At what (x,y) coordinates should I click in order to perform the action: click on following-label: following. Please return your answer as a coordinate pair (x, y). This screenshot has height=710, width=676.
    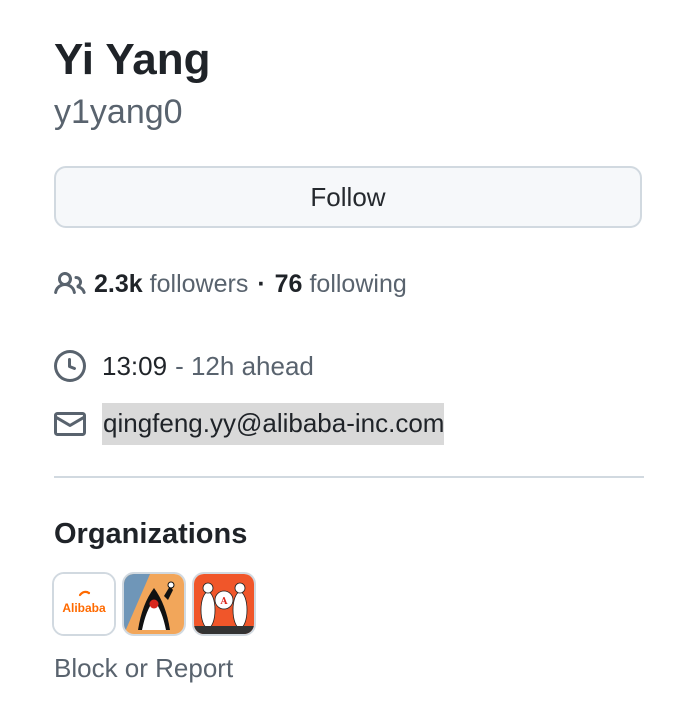
    Looking at the image, I should click on (358, 283).